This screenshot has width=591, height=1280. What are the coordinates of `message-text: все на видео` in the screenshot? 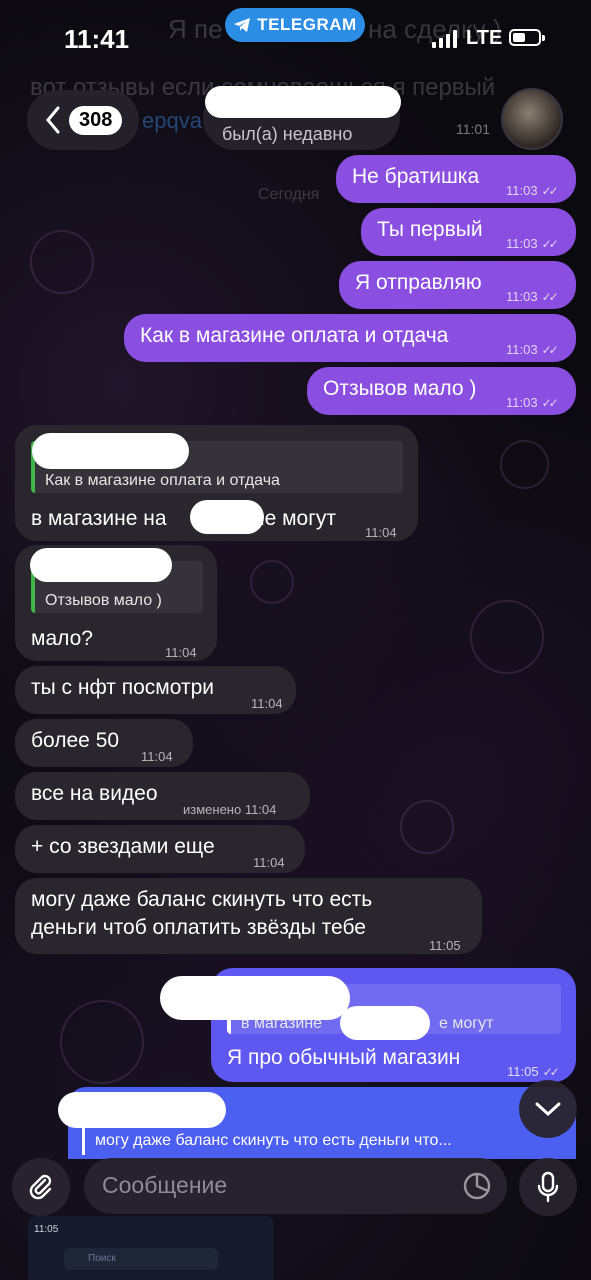 It's located at (94, 793).